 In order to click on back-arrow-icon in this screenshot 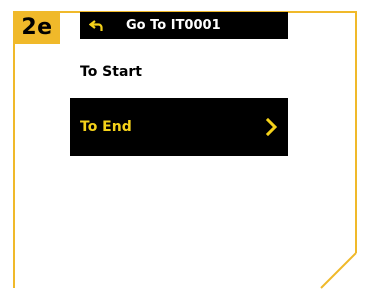, I will do `click(96, 25)`.